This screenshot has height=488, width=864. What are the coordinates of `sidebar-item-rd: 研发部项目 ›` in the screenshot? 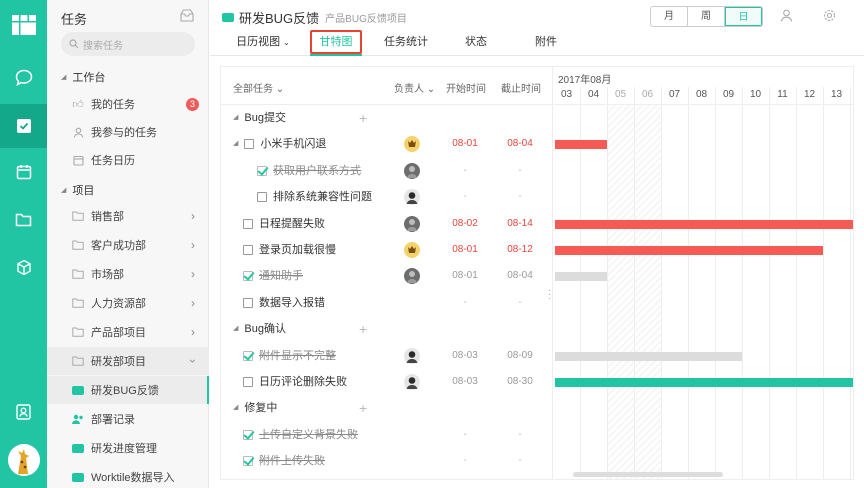 It's located at (128, 361).